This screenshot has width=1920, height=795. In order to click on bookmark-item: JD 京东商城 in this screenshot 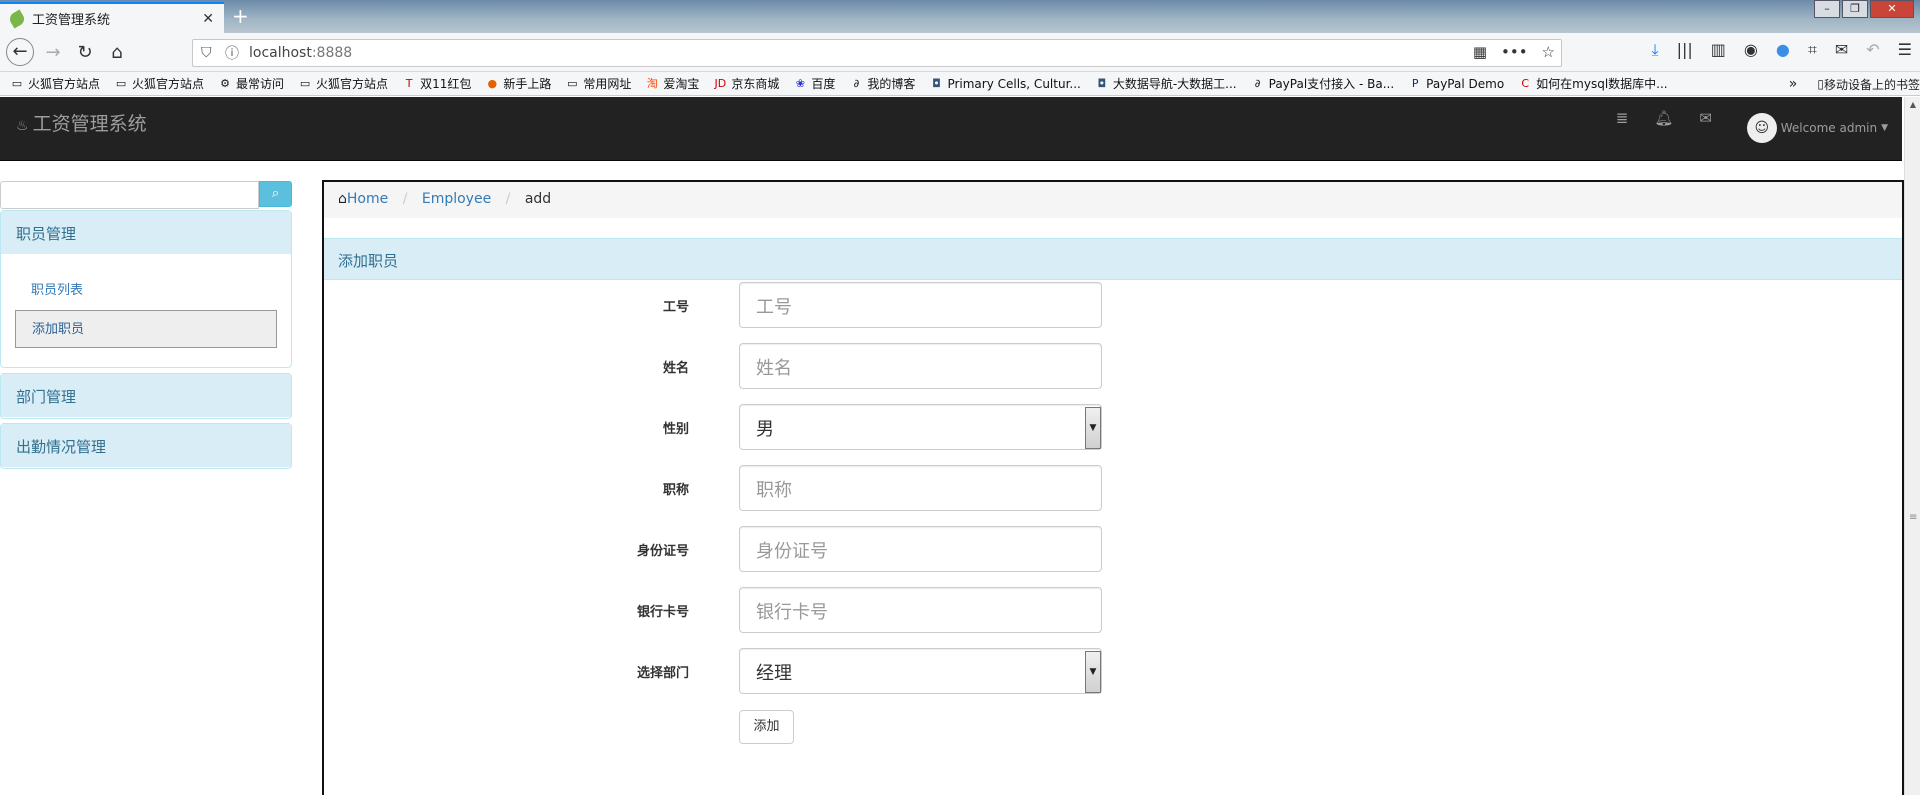, I will do `click(746, 83)`.